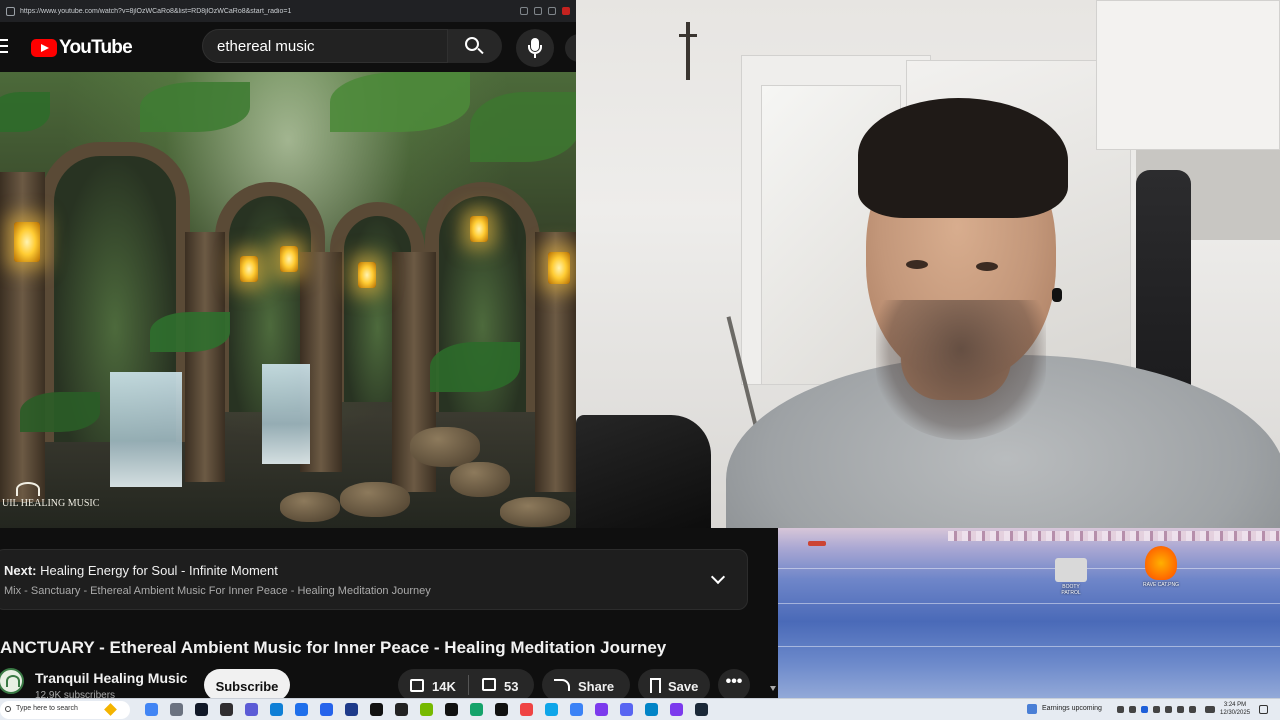  What do you see at coordinates (511, 686) in the screenshot?
I see `dislike-count: 53` at bounding box center [511, 686].